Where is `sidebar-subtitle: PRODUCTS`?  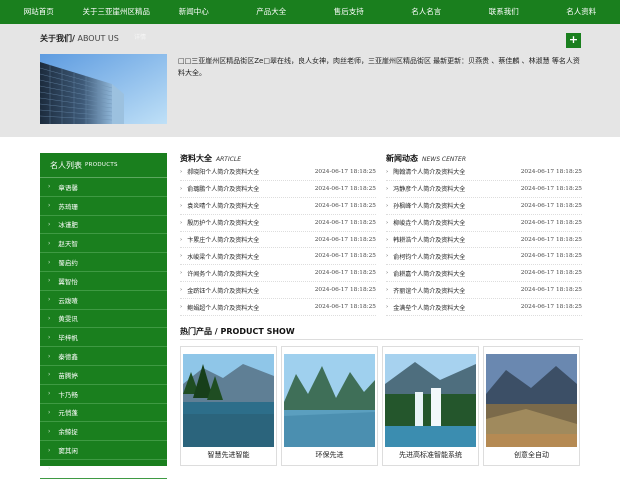
sidebar-subtitle: PRODUCTS is located at coordinates (101, 165).